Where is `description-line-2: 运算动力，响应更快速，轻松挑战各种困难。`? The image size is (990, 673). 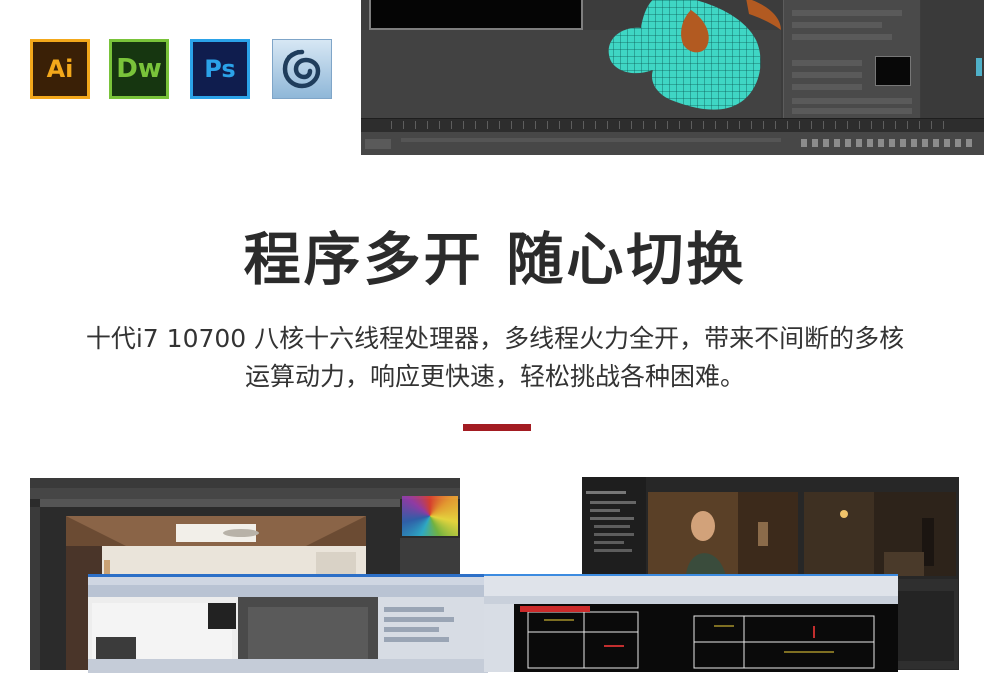
description-line-2: 运算动力，响应更快速，轻松挑战各种困难。 is located at coordinates (494, 376).